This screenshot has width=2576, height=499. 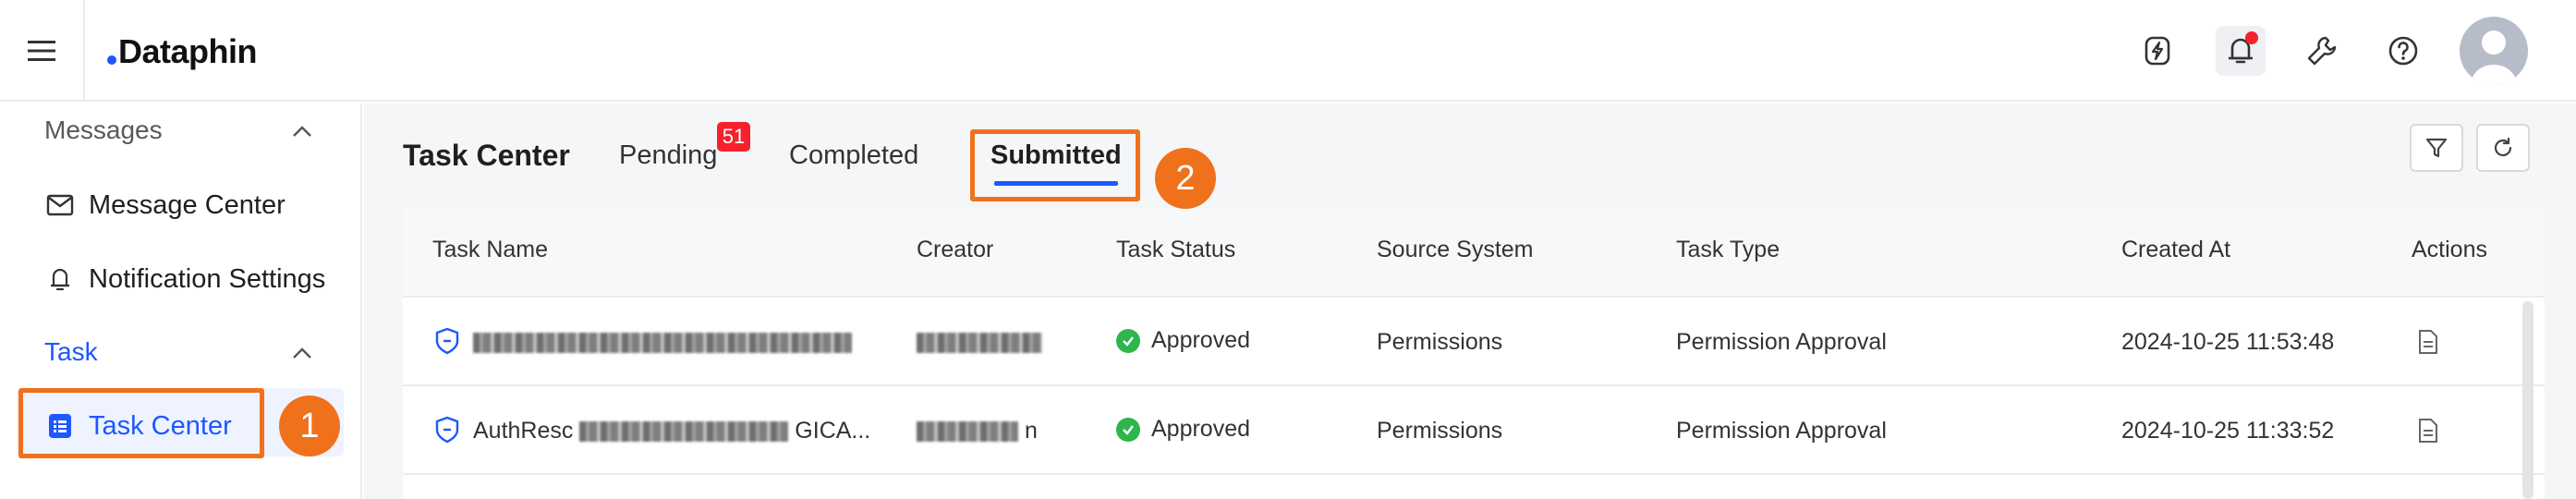 What do you see at coordinates (1031, 431) in the screenshot?
I see `creator-suffix: n` at bounding box center [1031, 431].